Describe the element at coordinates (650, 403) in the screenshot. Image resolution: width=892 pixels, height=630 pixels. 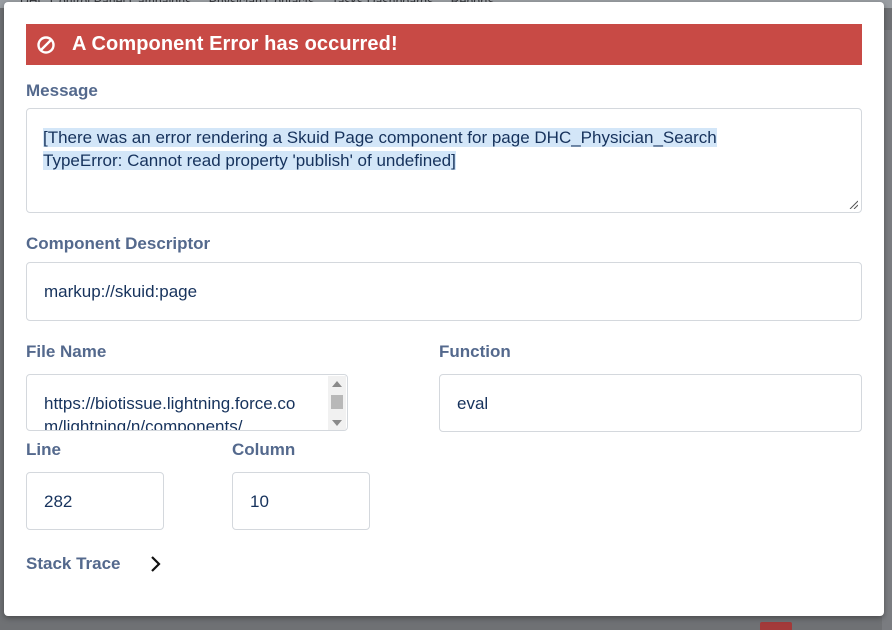
I see `function-field: eval` at that location.